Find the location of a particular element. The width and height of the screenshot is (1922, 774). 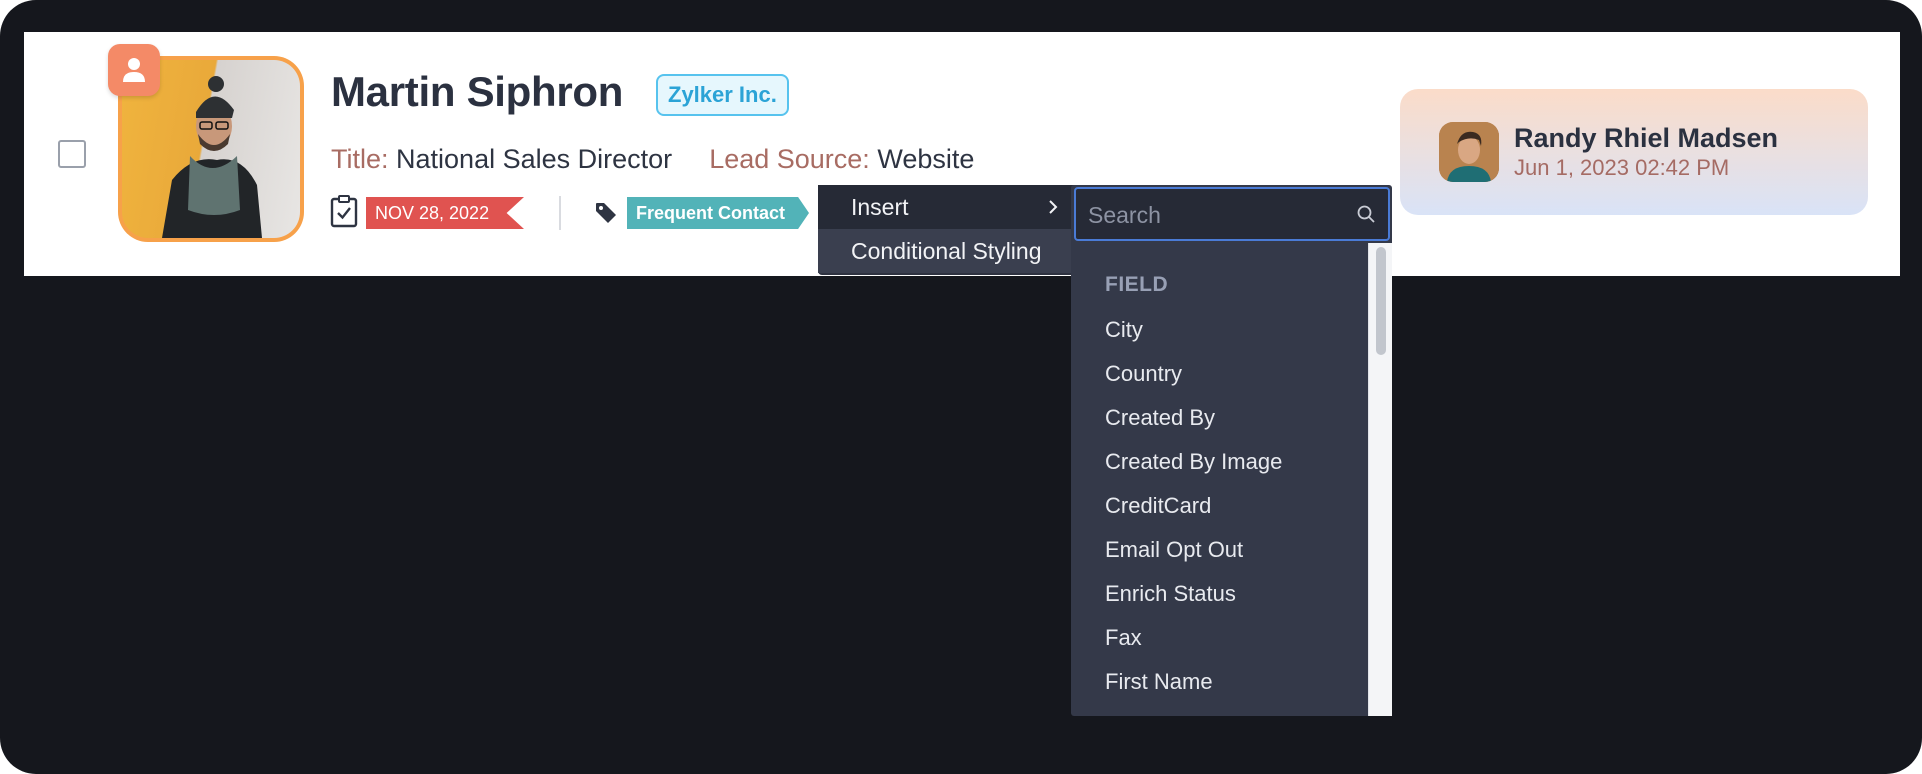

context-menu: Insert Conditional Styling is located at coordinates (946, 230).